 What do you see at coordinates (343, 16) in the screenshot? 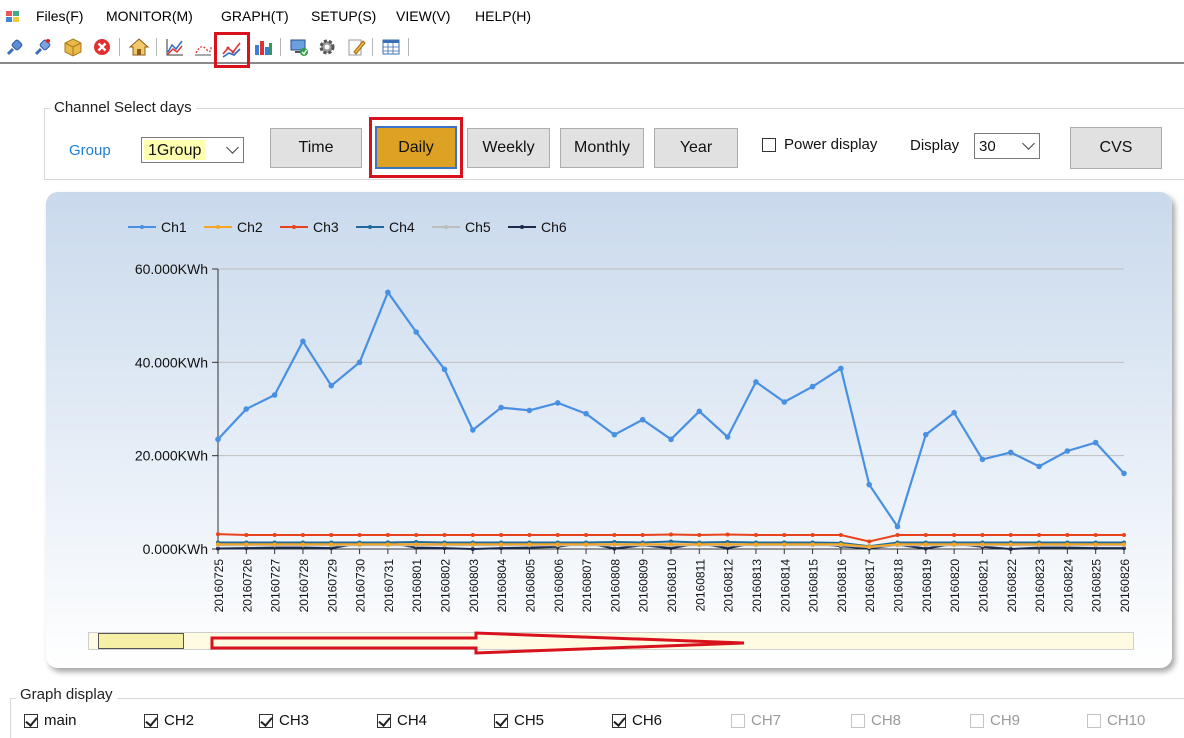
I see `menu-setup: SETUP(S)` at bounding box center [343, 16].